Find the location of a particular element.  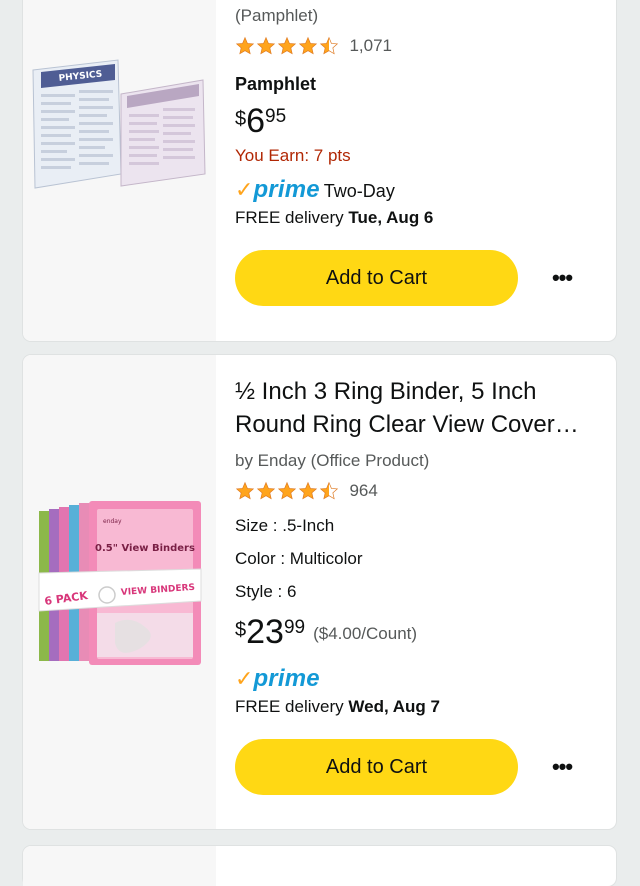

rating-row: 1,071 is located at coordinates (313, 46).